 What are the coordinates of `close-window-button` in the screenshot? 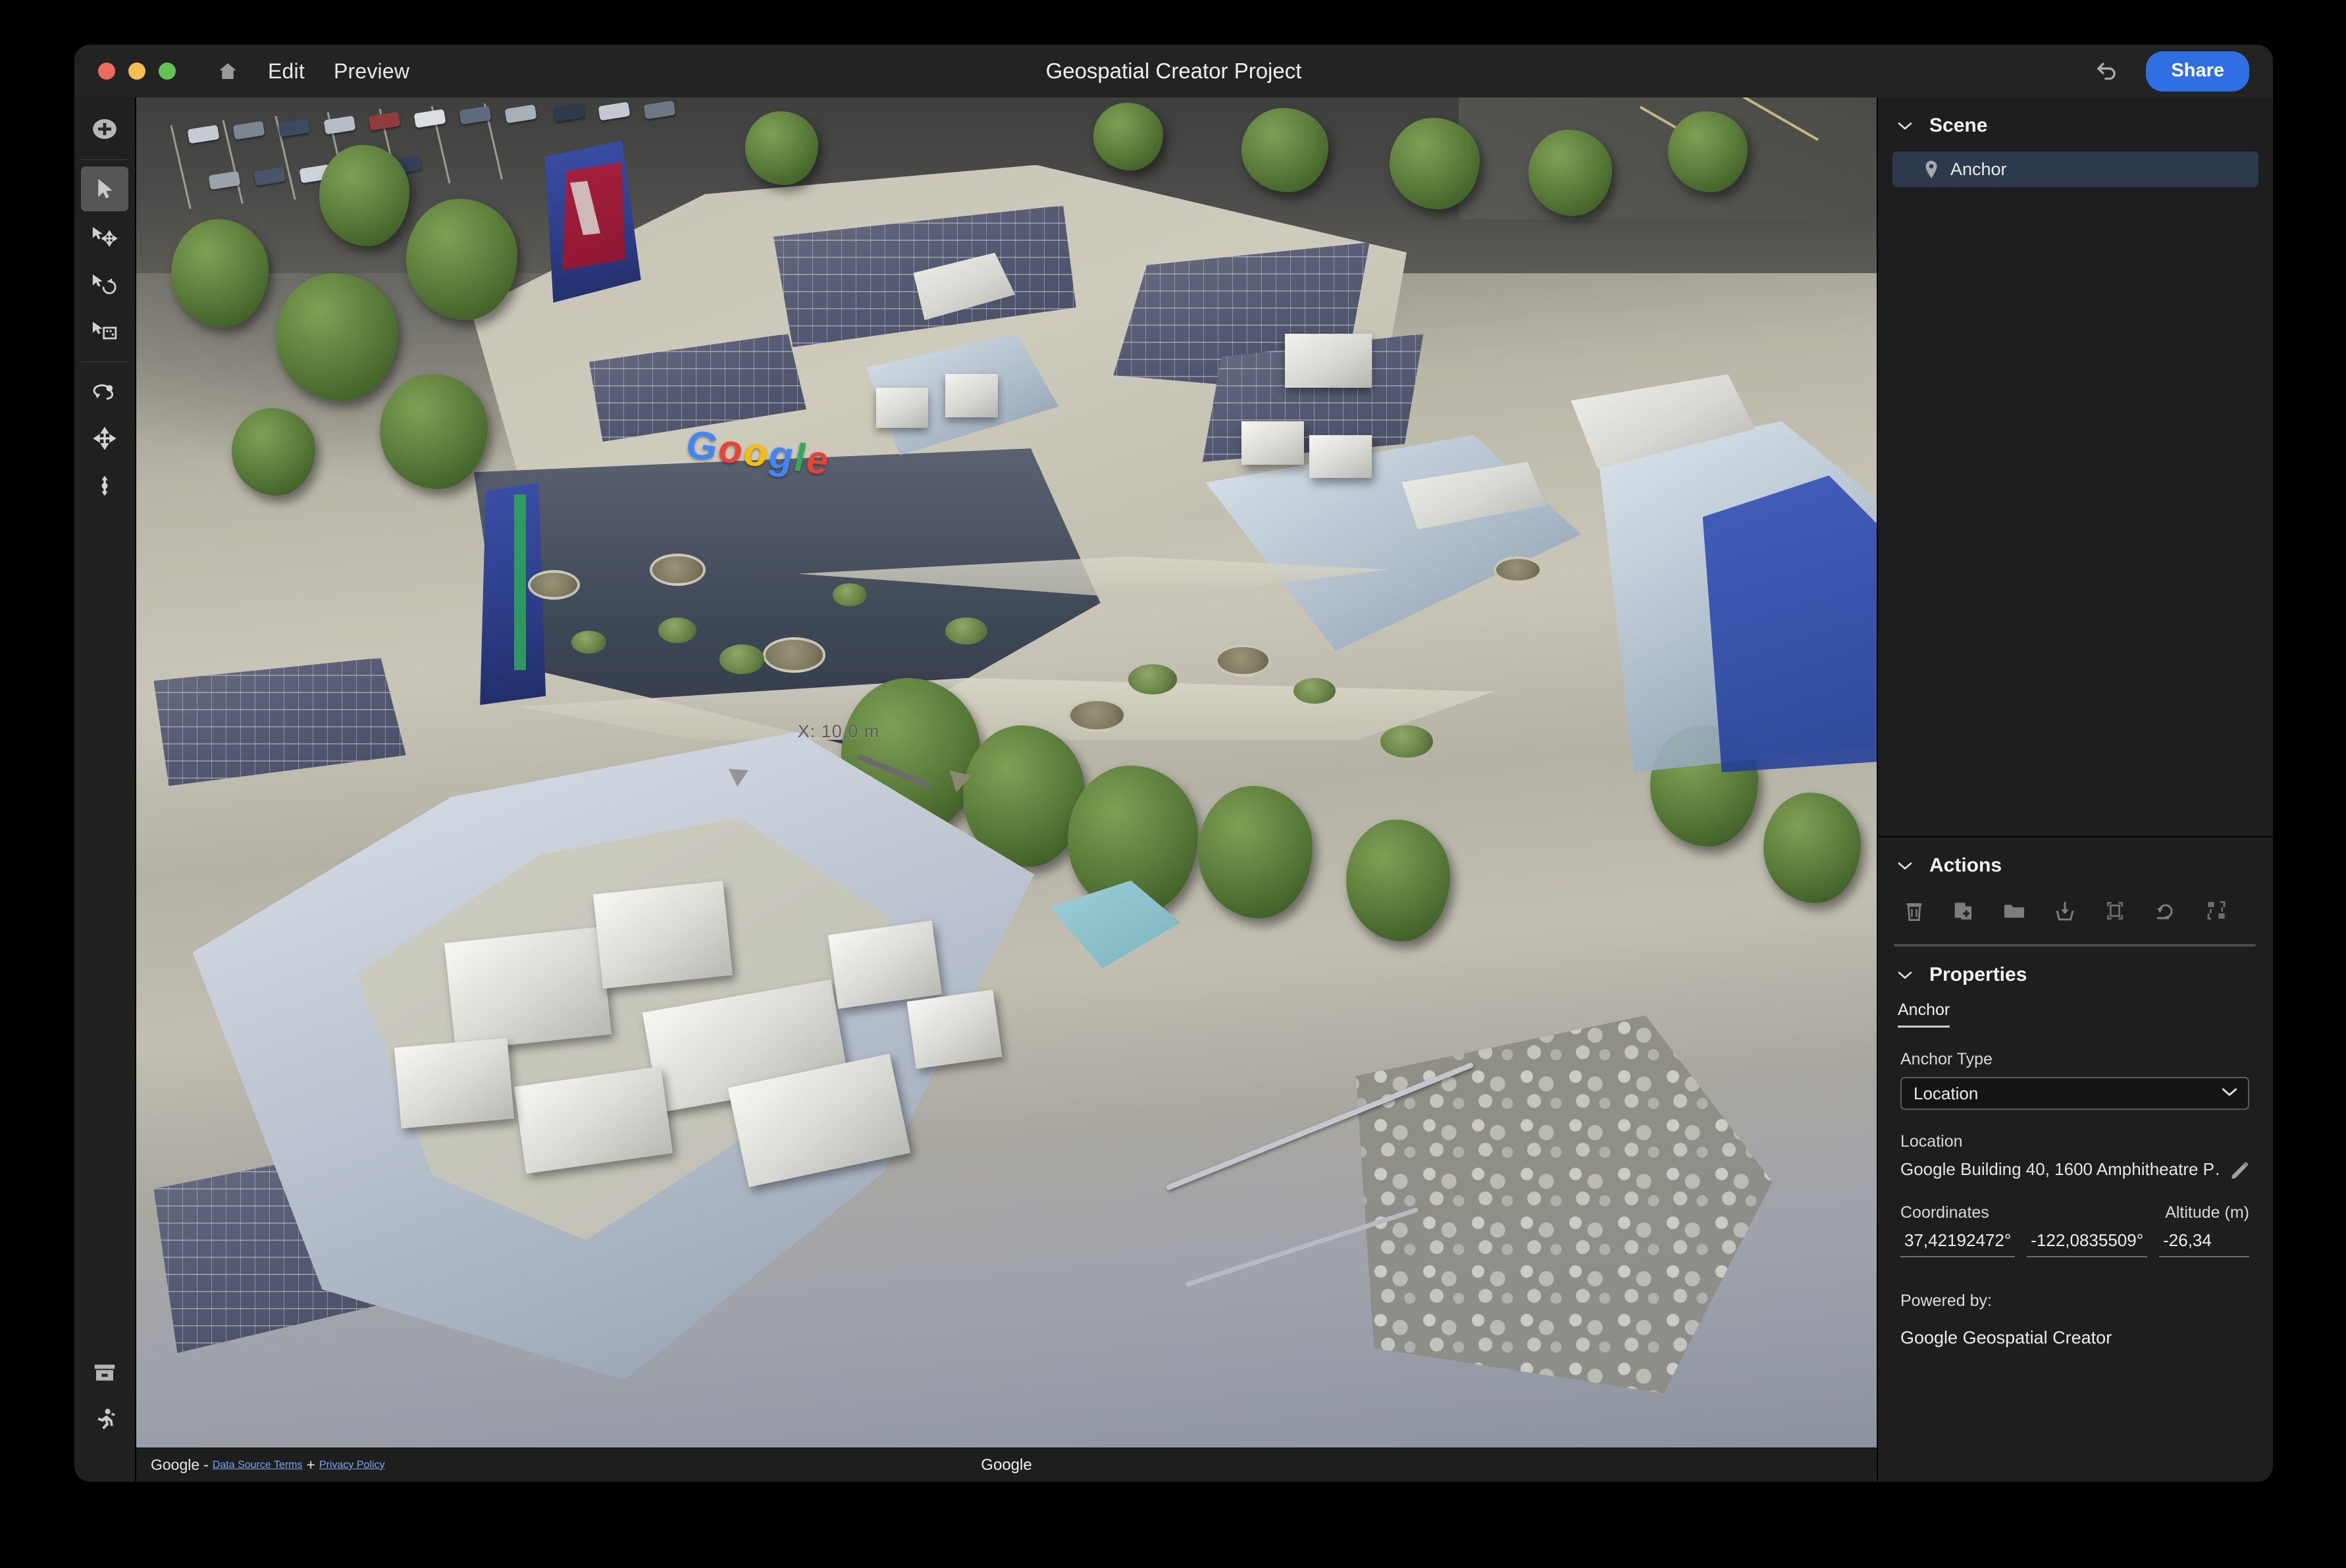 It's located at (106, 71).